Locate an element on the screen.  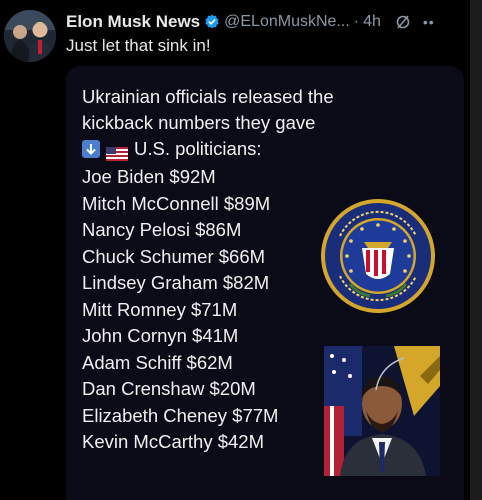
down-arrow-emoji is located at coordinates (91, 149).